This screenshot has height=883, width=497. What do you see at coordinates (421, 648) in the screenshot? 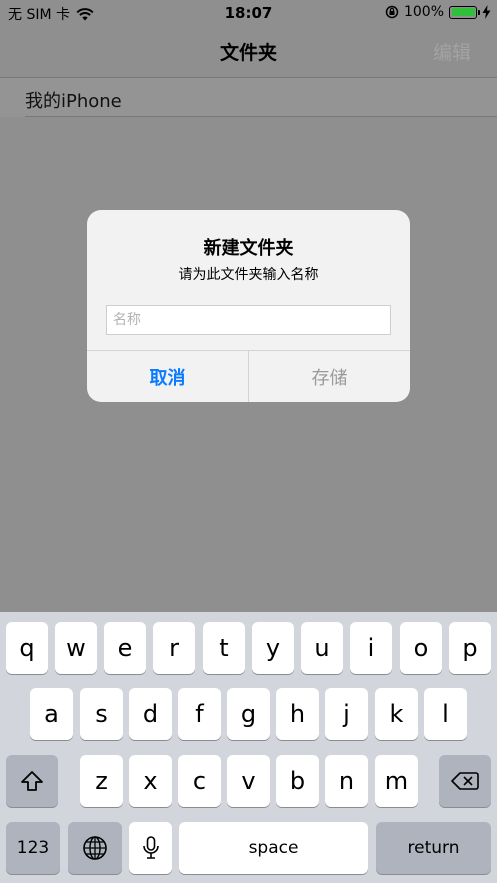
I see `key-o: o` at bounding box center [421, 648].